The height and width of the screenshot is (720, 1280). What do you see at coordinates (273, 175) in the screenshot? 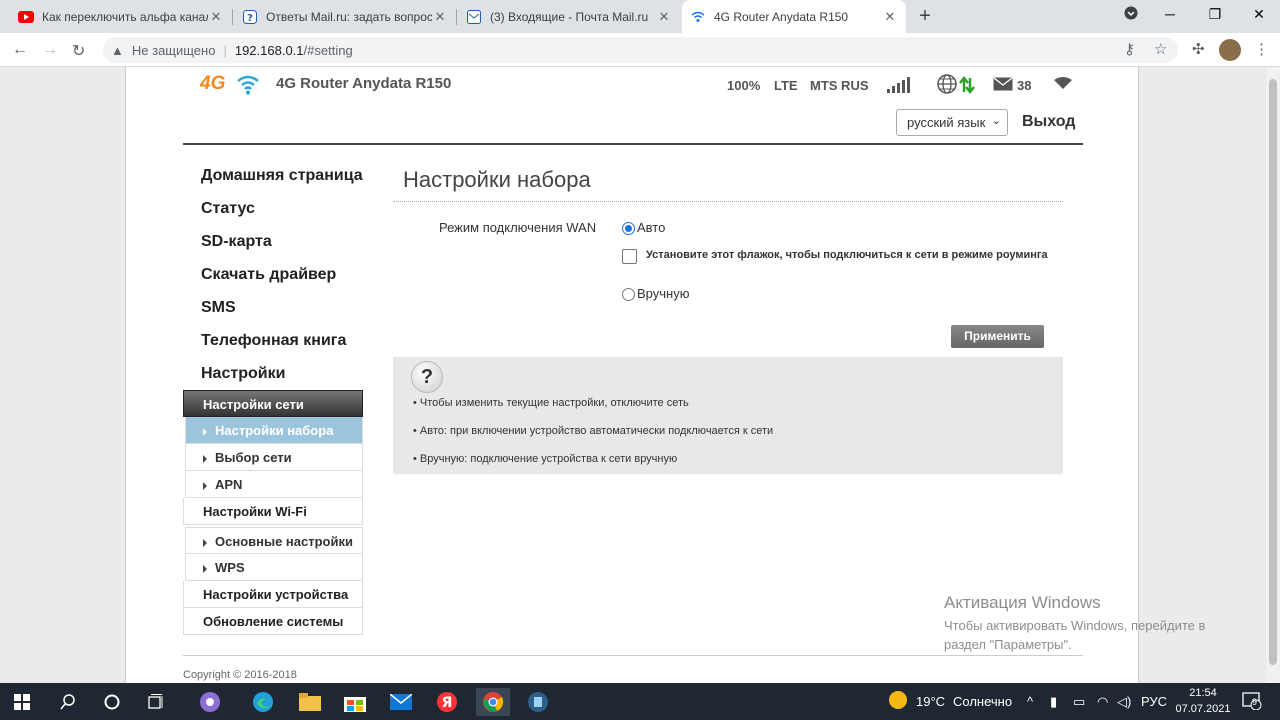
I see `sidebar-item-home: Домашняя страница` at bounding box center [273, 175].